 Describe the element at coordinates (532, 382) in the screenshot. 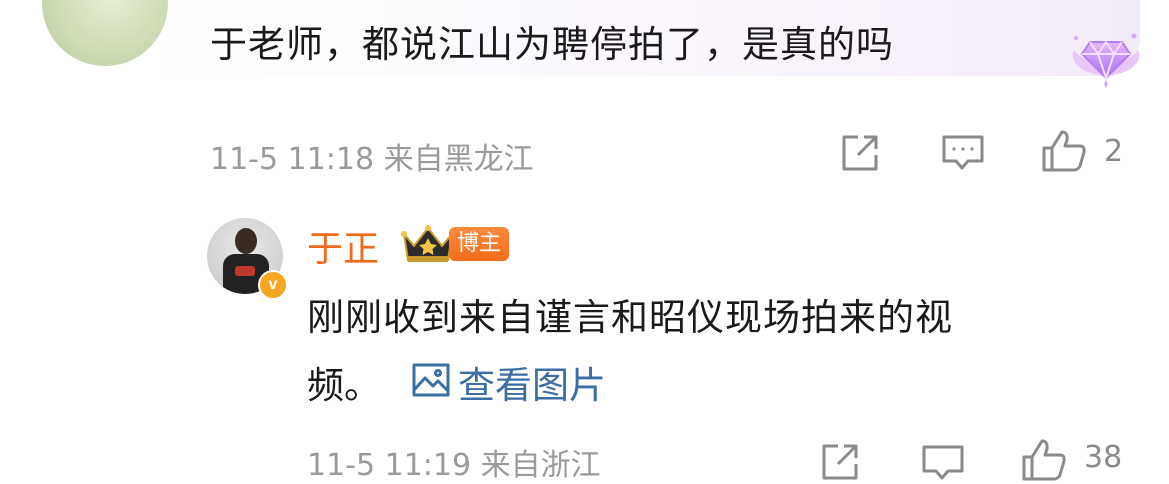

I see `view-image-link: 查看图片` at that location.